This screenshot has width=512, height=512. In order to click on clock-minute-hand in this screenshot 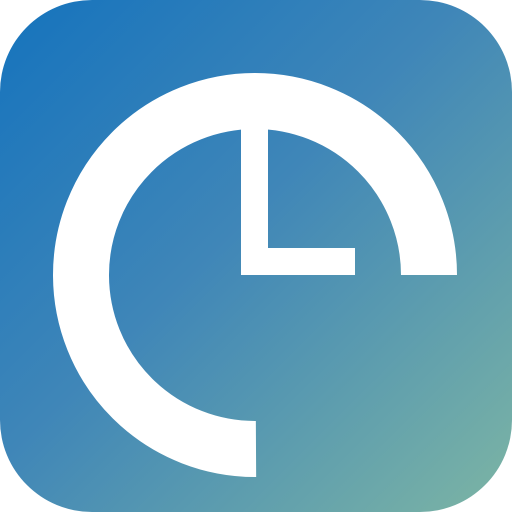, I will do `click(298, 261)`.